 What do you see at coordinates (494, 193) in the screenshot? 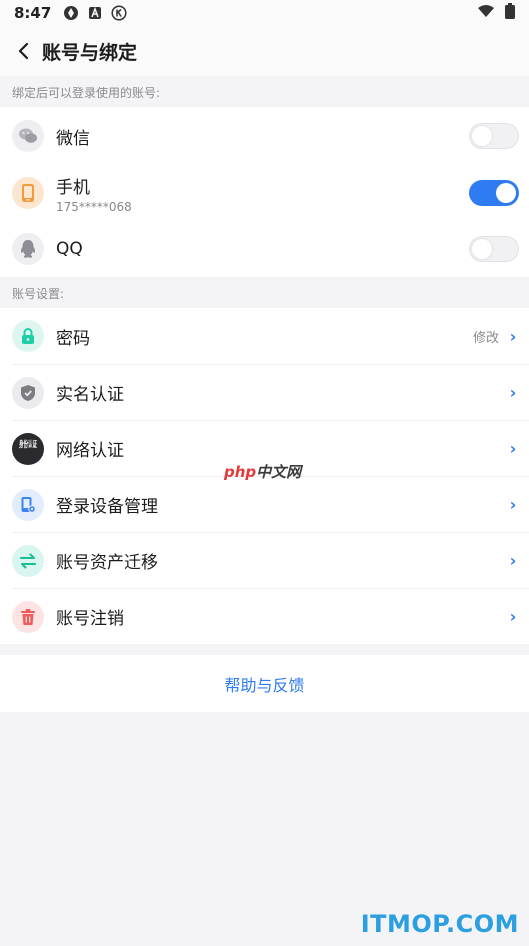
I see `phone-toggle` at bounding box center [494, 193].